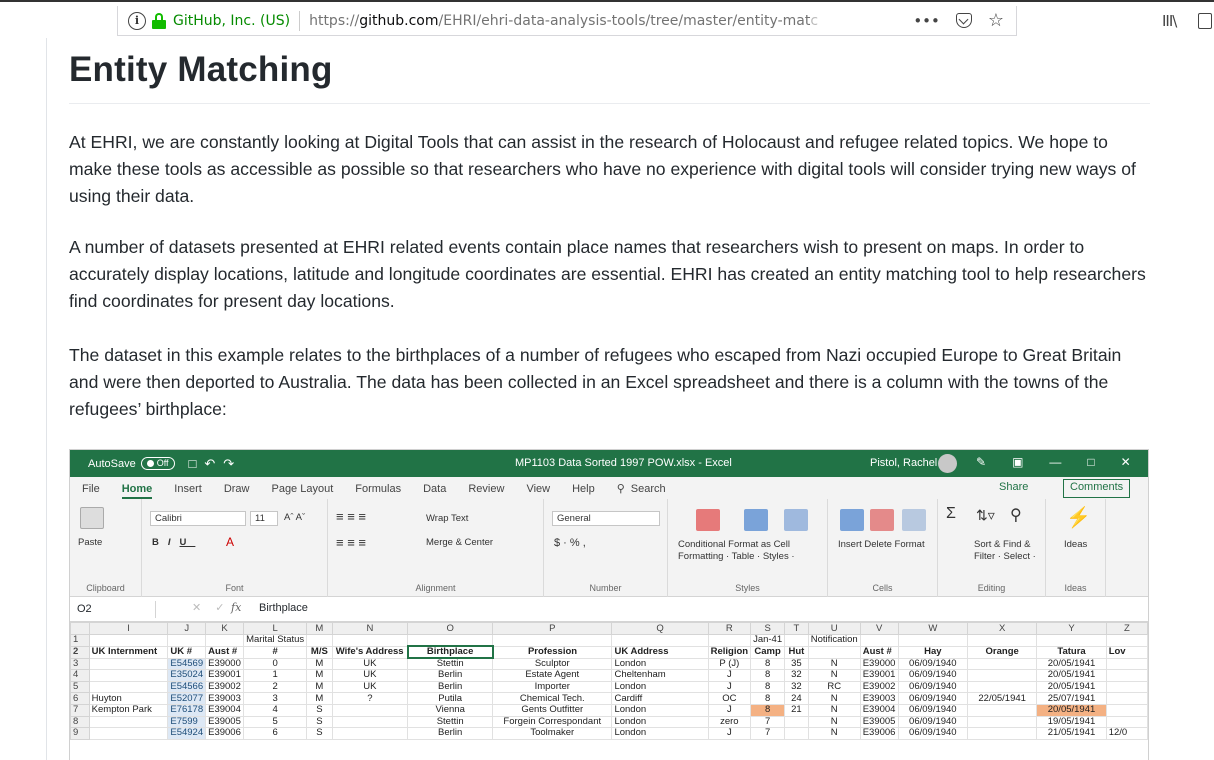 This screenshot has width=1214, height=760. What do you see at coordinates (1076, 544) in the screenshot?
I see `ideas-button-label: Ideas` at bounding box center [1076, 544].